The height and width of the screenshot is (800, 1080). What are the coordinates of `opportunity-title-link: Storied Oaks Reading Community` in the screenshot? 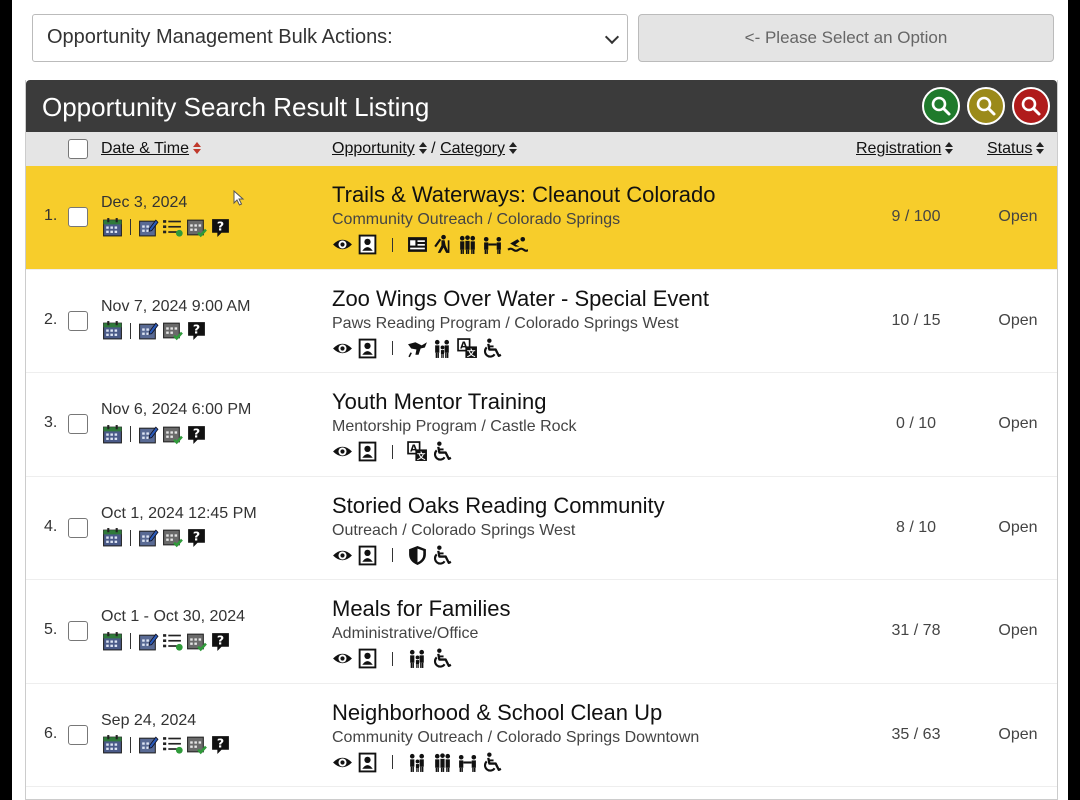 It's located at (498, 506).